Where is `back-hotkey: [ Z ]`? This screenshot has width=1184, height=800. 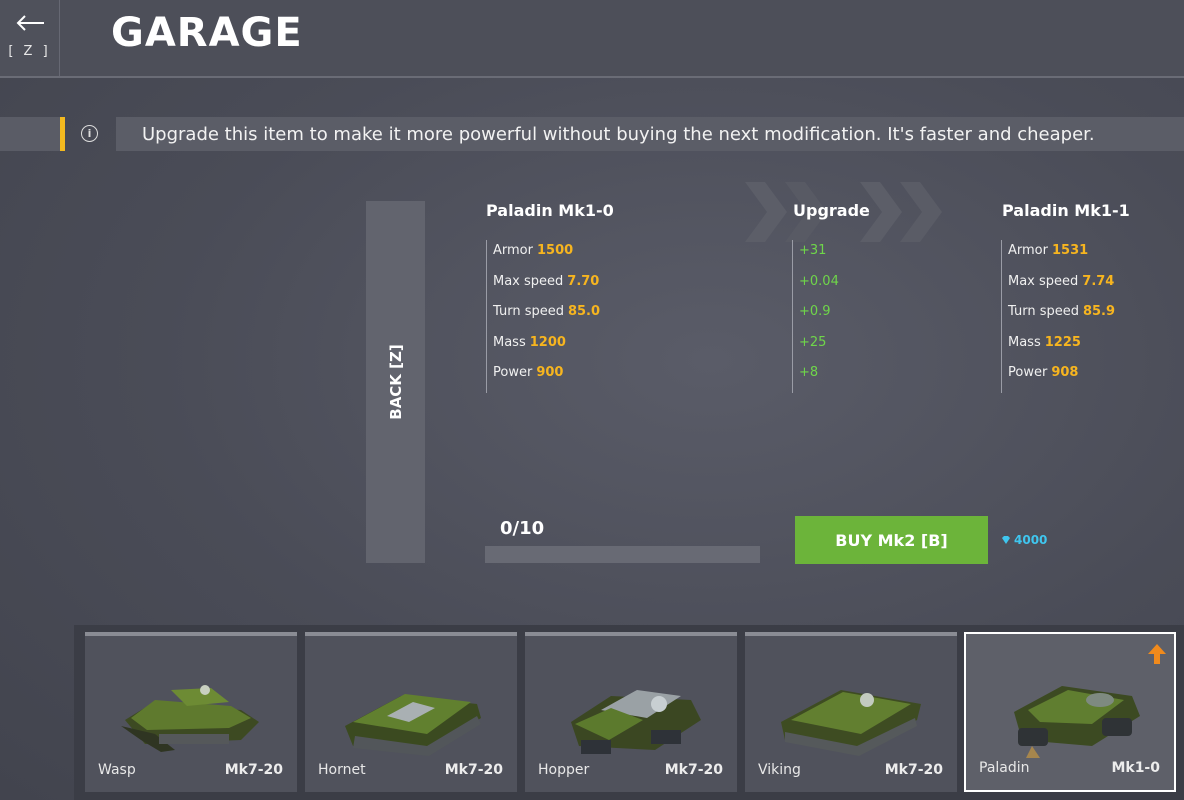
back-hotkey: [ Z ] is located at coordinates (29, 51).